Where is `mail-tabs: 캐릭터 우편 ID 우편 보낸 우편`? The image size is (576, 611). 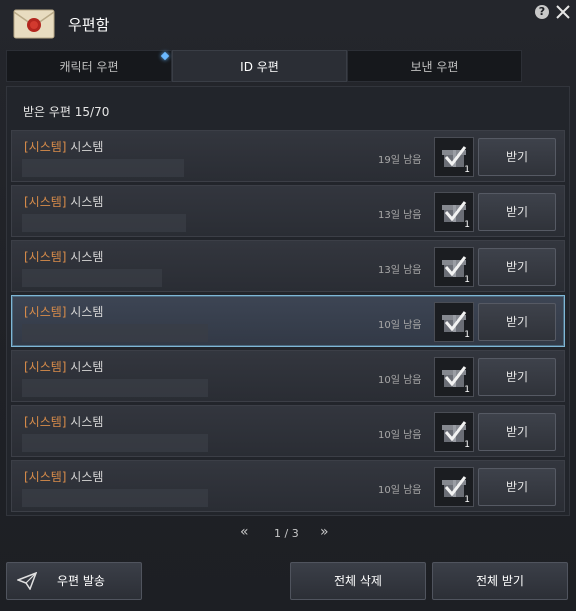 mail-tabs: 캐릭터 우편 ID 우편 보낸 우편 is located at coordinates (288, 66).